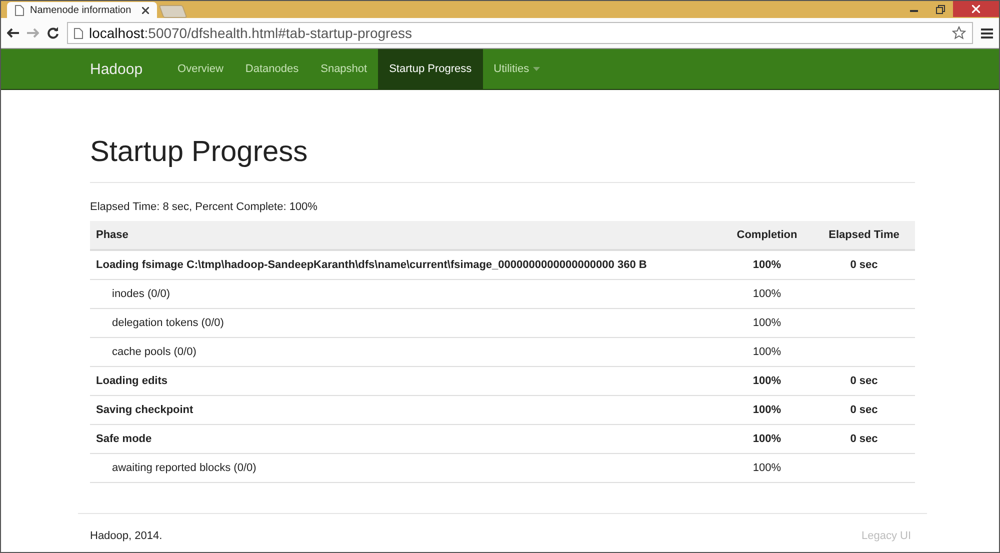 The image size is (1000, 553). What do you see at coordinates (272, 69) in the screenshot?
I see `nav-tab: Datanodes` at bounding box center [272, 69].